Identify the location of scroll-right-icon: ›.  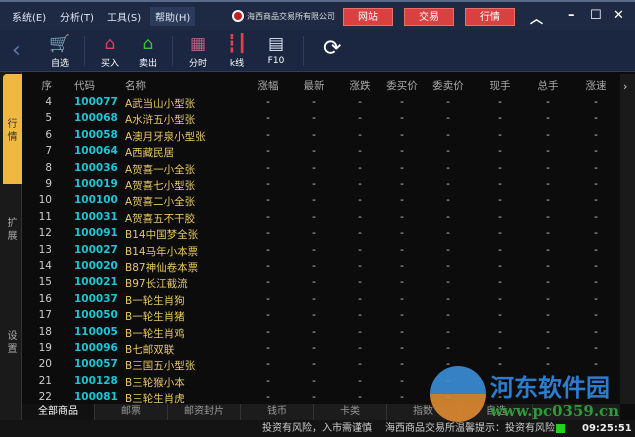
(625, 86).